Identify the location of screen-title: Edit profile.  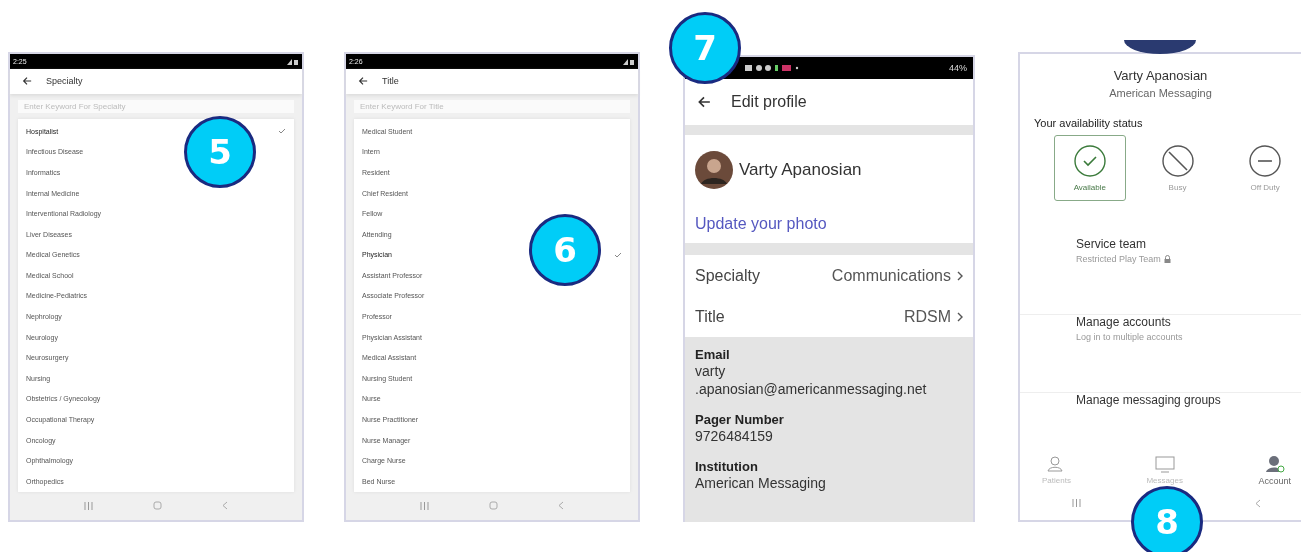
(769, 102).